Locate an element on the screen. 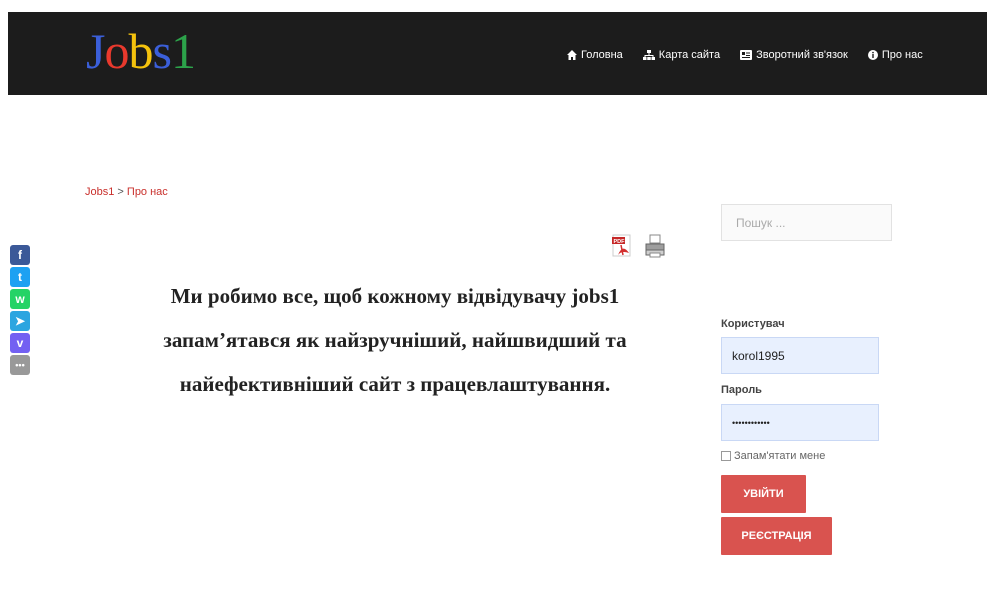 This screenshot has width=987, height=598. contact-card-icon is located at coordinates (746, 55).